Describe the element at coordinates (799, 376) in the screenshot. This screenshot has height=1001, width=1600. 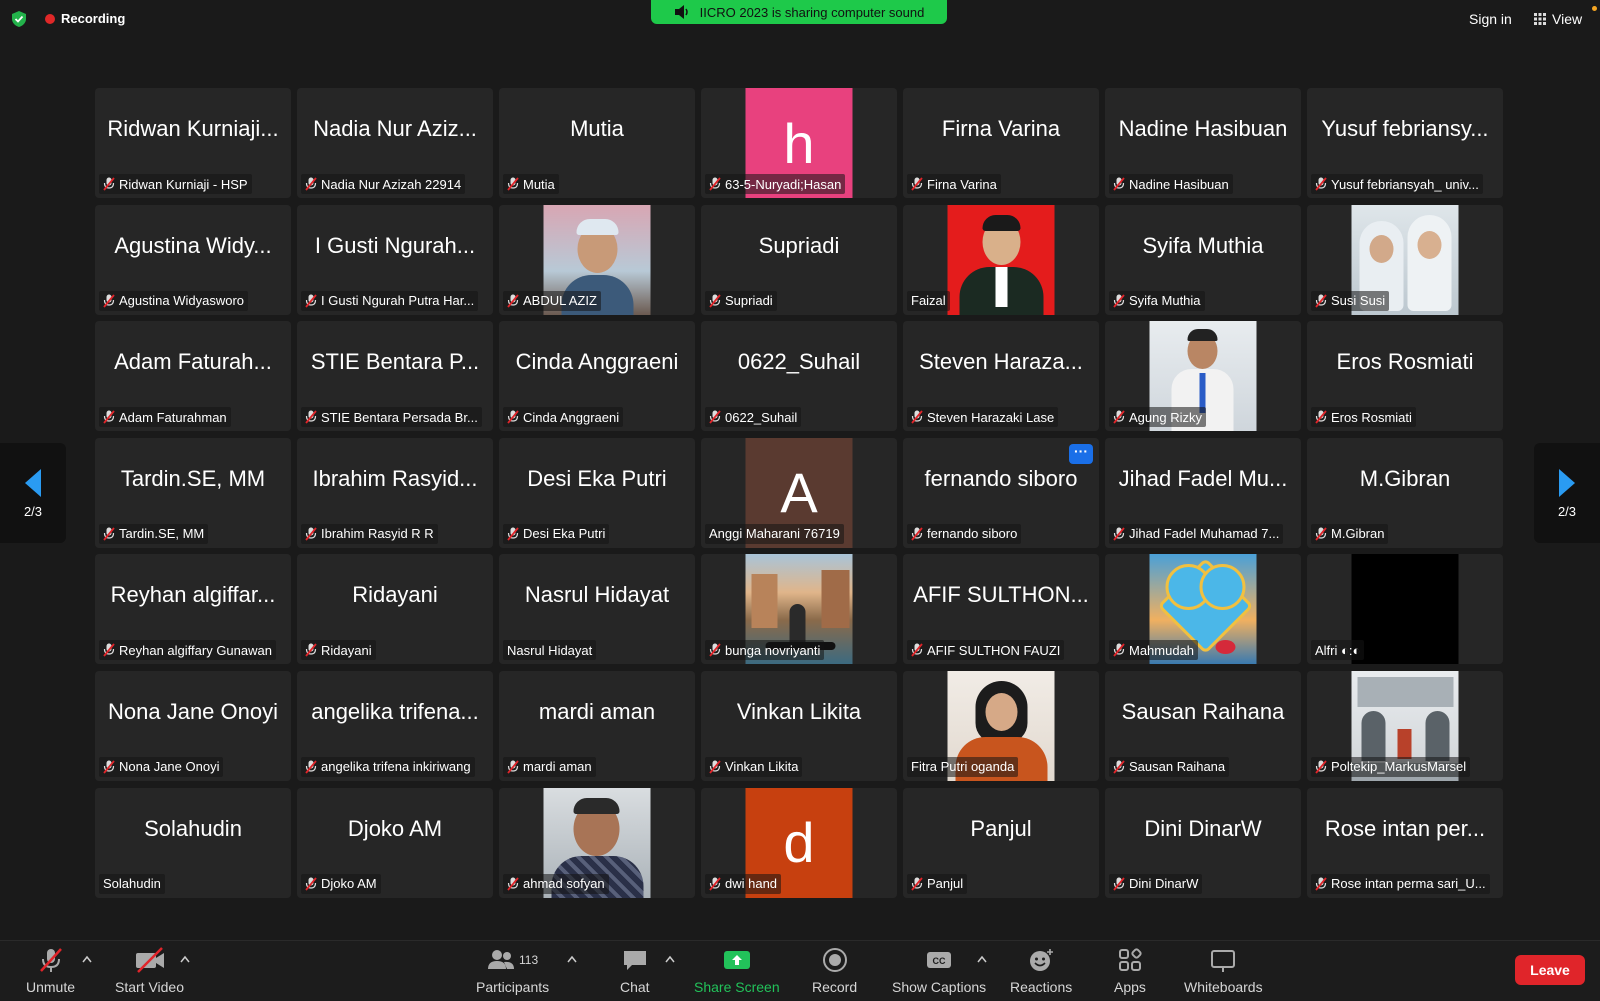
I see `participant-tile: 0622_Suhail 0622_Suhail` at that location.